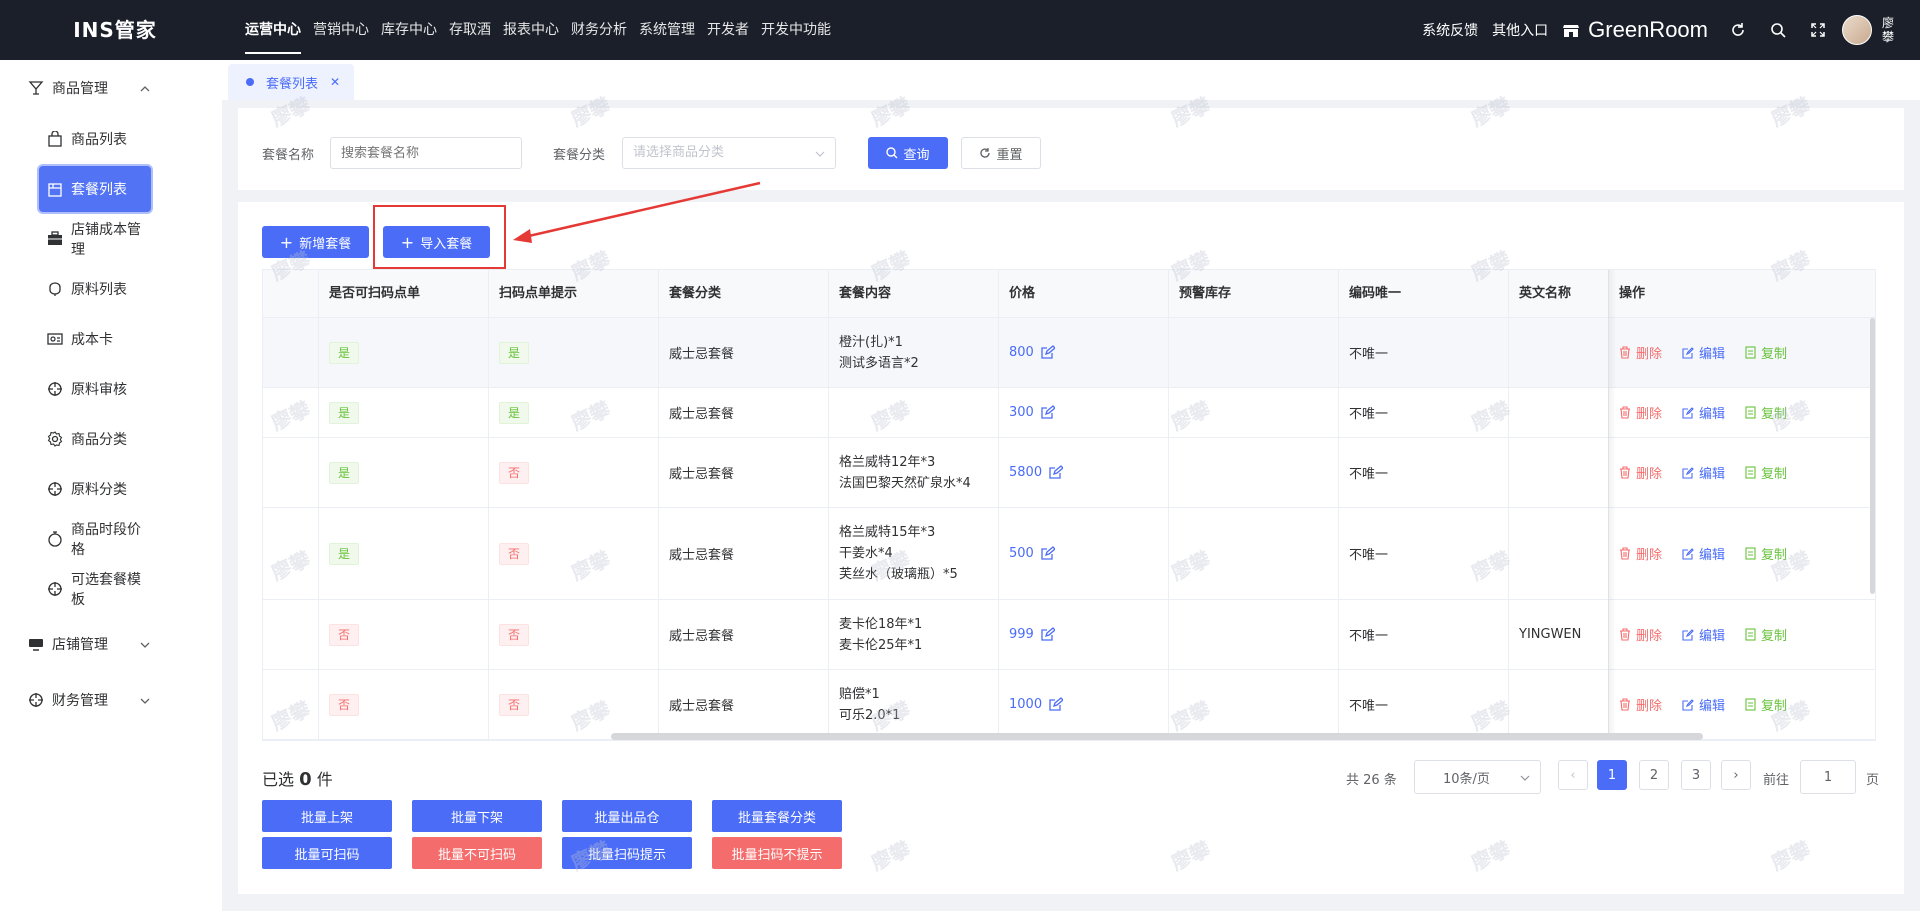 Image resolution: width=1920 pixels, height=911 pixels. I want to click on chevron-down-icon, so click(145, 646).